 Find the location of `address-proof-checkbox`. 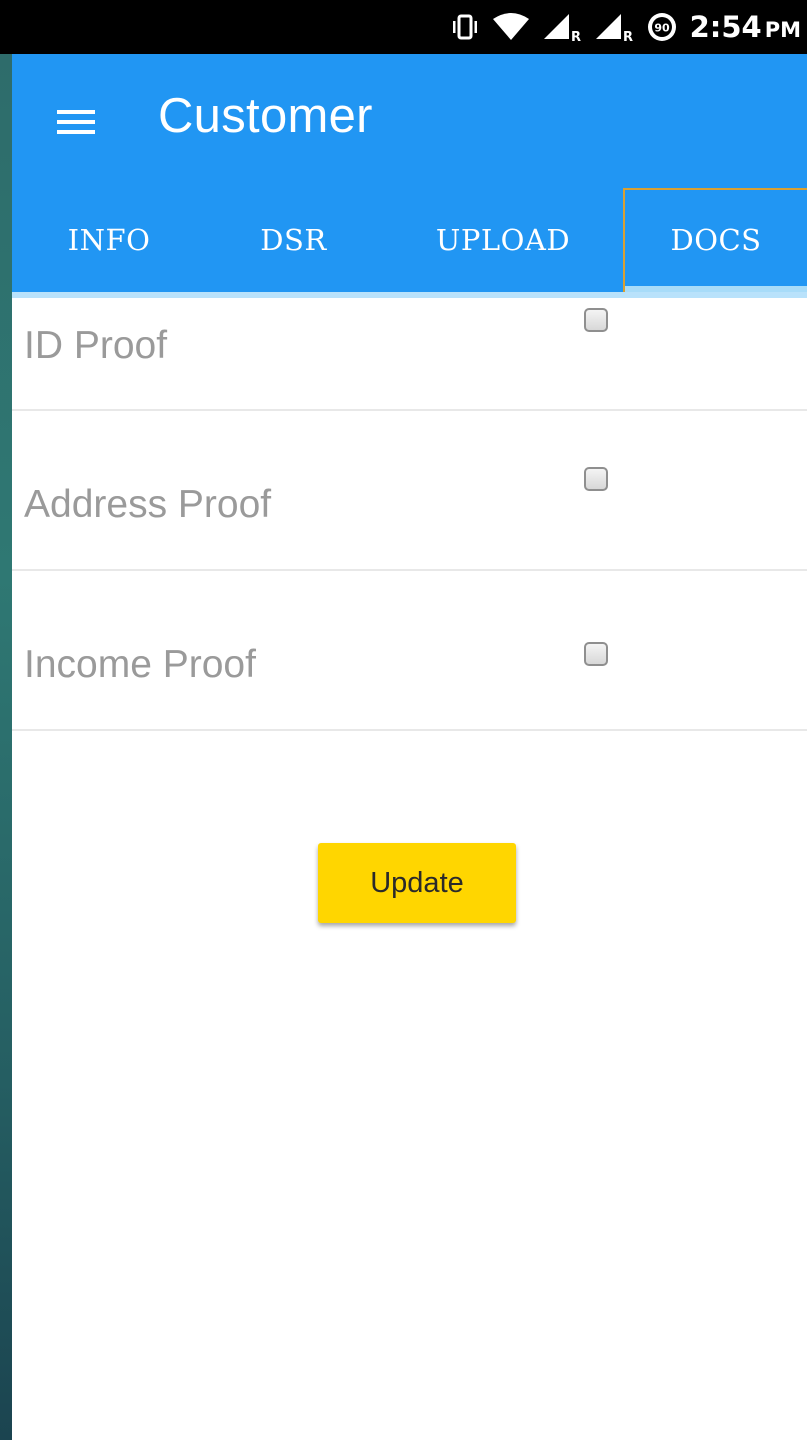

address-proof-checkbox is located at coordinates (596, 479).